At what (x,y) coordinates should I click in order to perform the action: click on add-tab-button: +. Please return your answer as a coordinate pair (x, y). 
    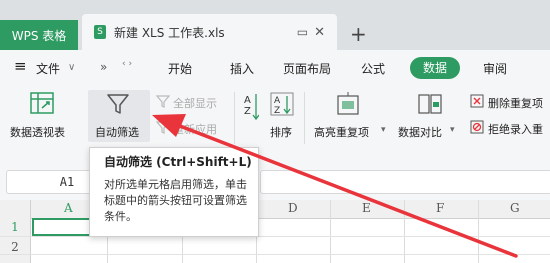
    Looking at the image, I should click on (358, 34).